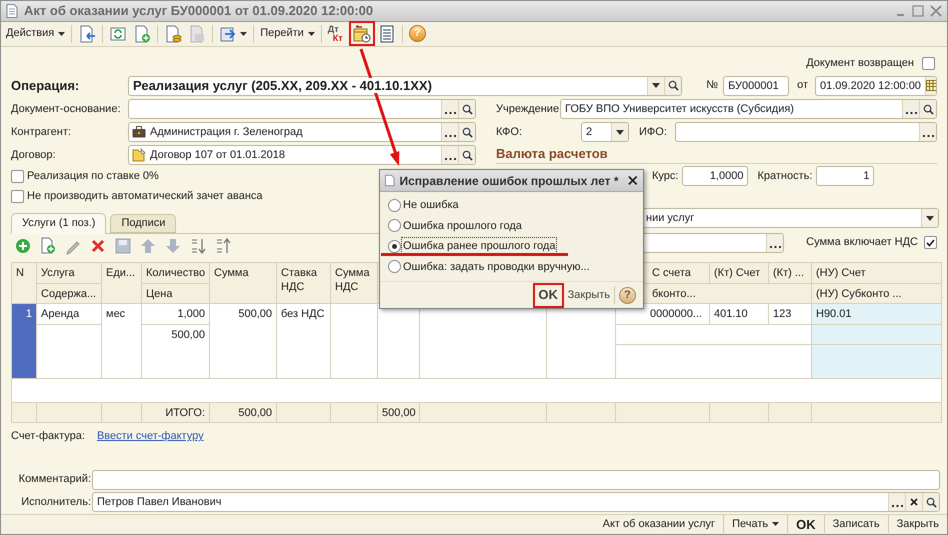 This screenshot has height=535, width=948. What do you see at coordinates (917, 524) in the screenshot?
I see `footer-button: Закрыть` at bounding box center [917, 524].